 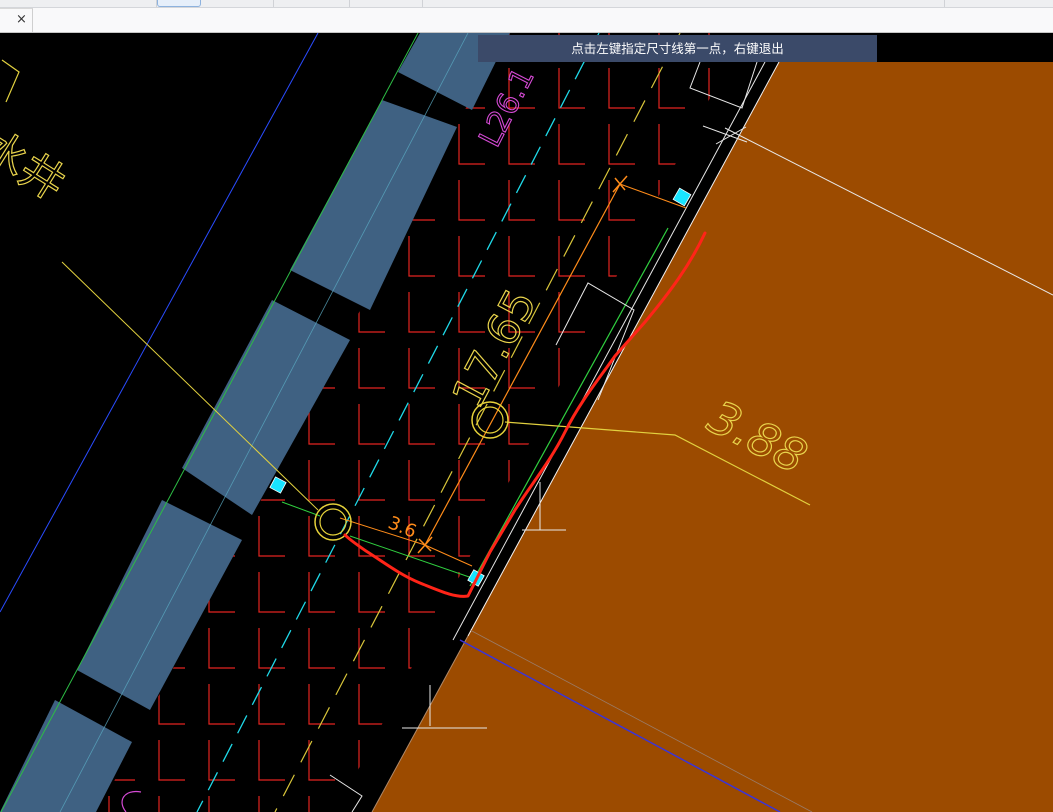 I want to click on close-button: ×, so click(x=16, y=20).